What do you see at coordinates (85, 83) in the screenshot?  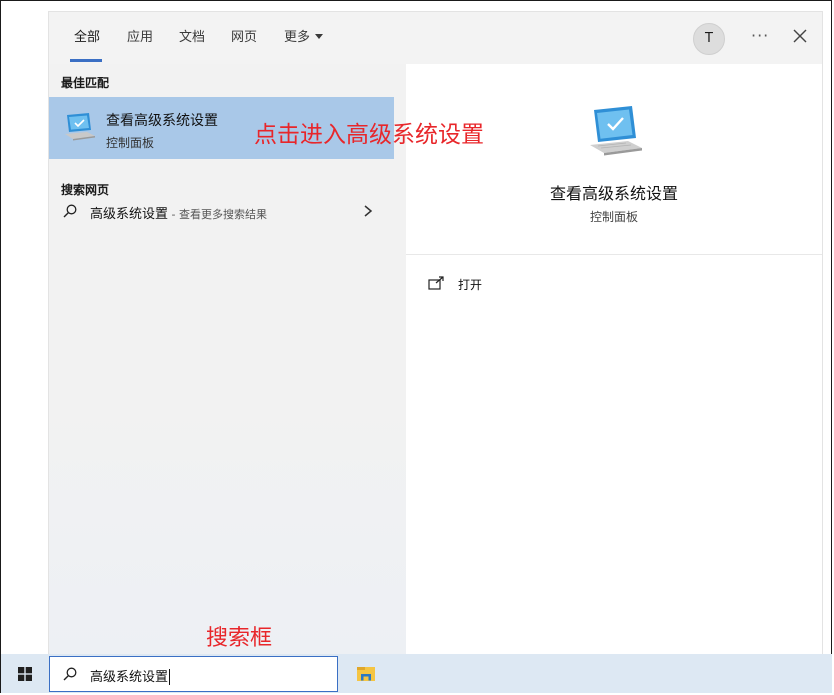 I see `best-match-heading: 最佳匹配` at bounding box center [85, 83].